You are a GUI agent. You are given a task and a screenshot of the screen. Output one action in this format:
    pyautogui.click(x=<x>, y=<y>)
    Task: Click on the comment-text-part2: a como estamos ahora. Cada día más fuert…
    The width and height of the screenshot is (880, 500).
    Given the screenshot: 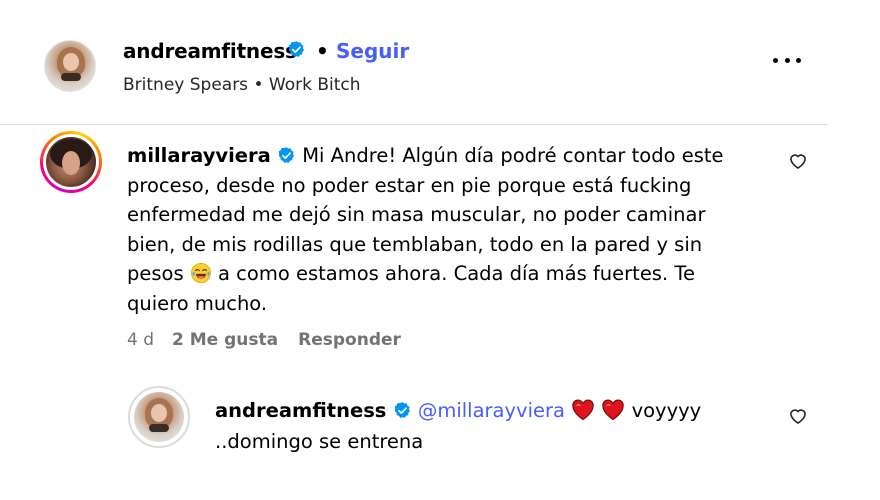 What is the action you would take?
    pyautogui.click(x=411, y=288)
    